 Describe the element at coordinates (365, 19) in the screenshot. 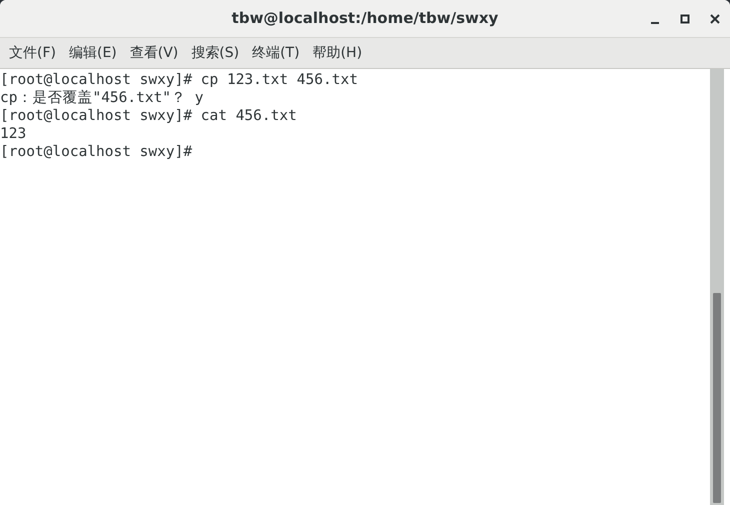

I see `window-title: tbw@localhost:/home/tbw/swxy` at that location.